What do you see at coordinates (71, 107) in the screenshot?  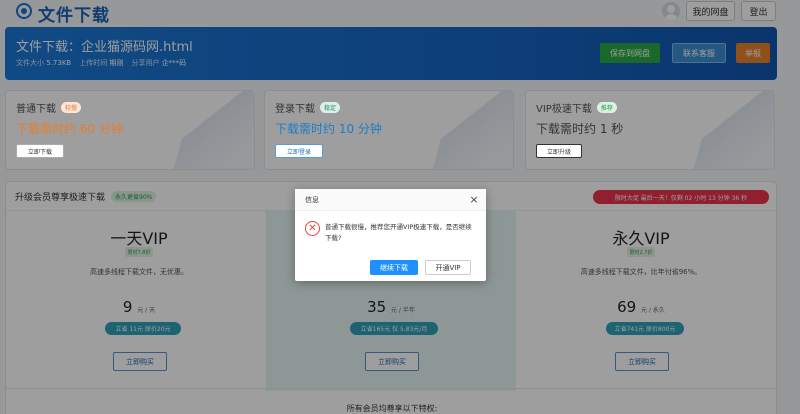 I see `card-tag: 较慢` at bounding box center [71, 107].